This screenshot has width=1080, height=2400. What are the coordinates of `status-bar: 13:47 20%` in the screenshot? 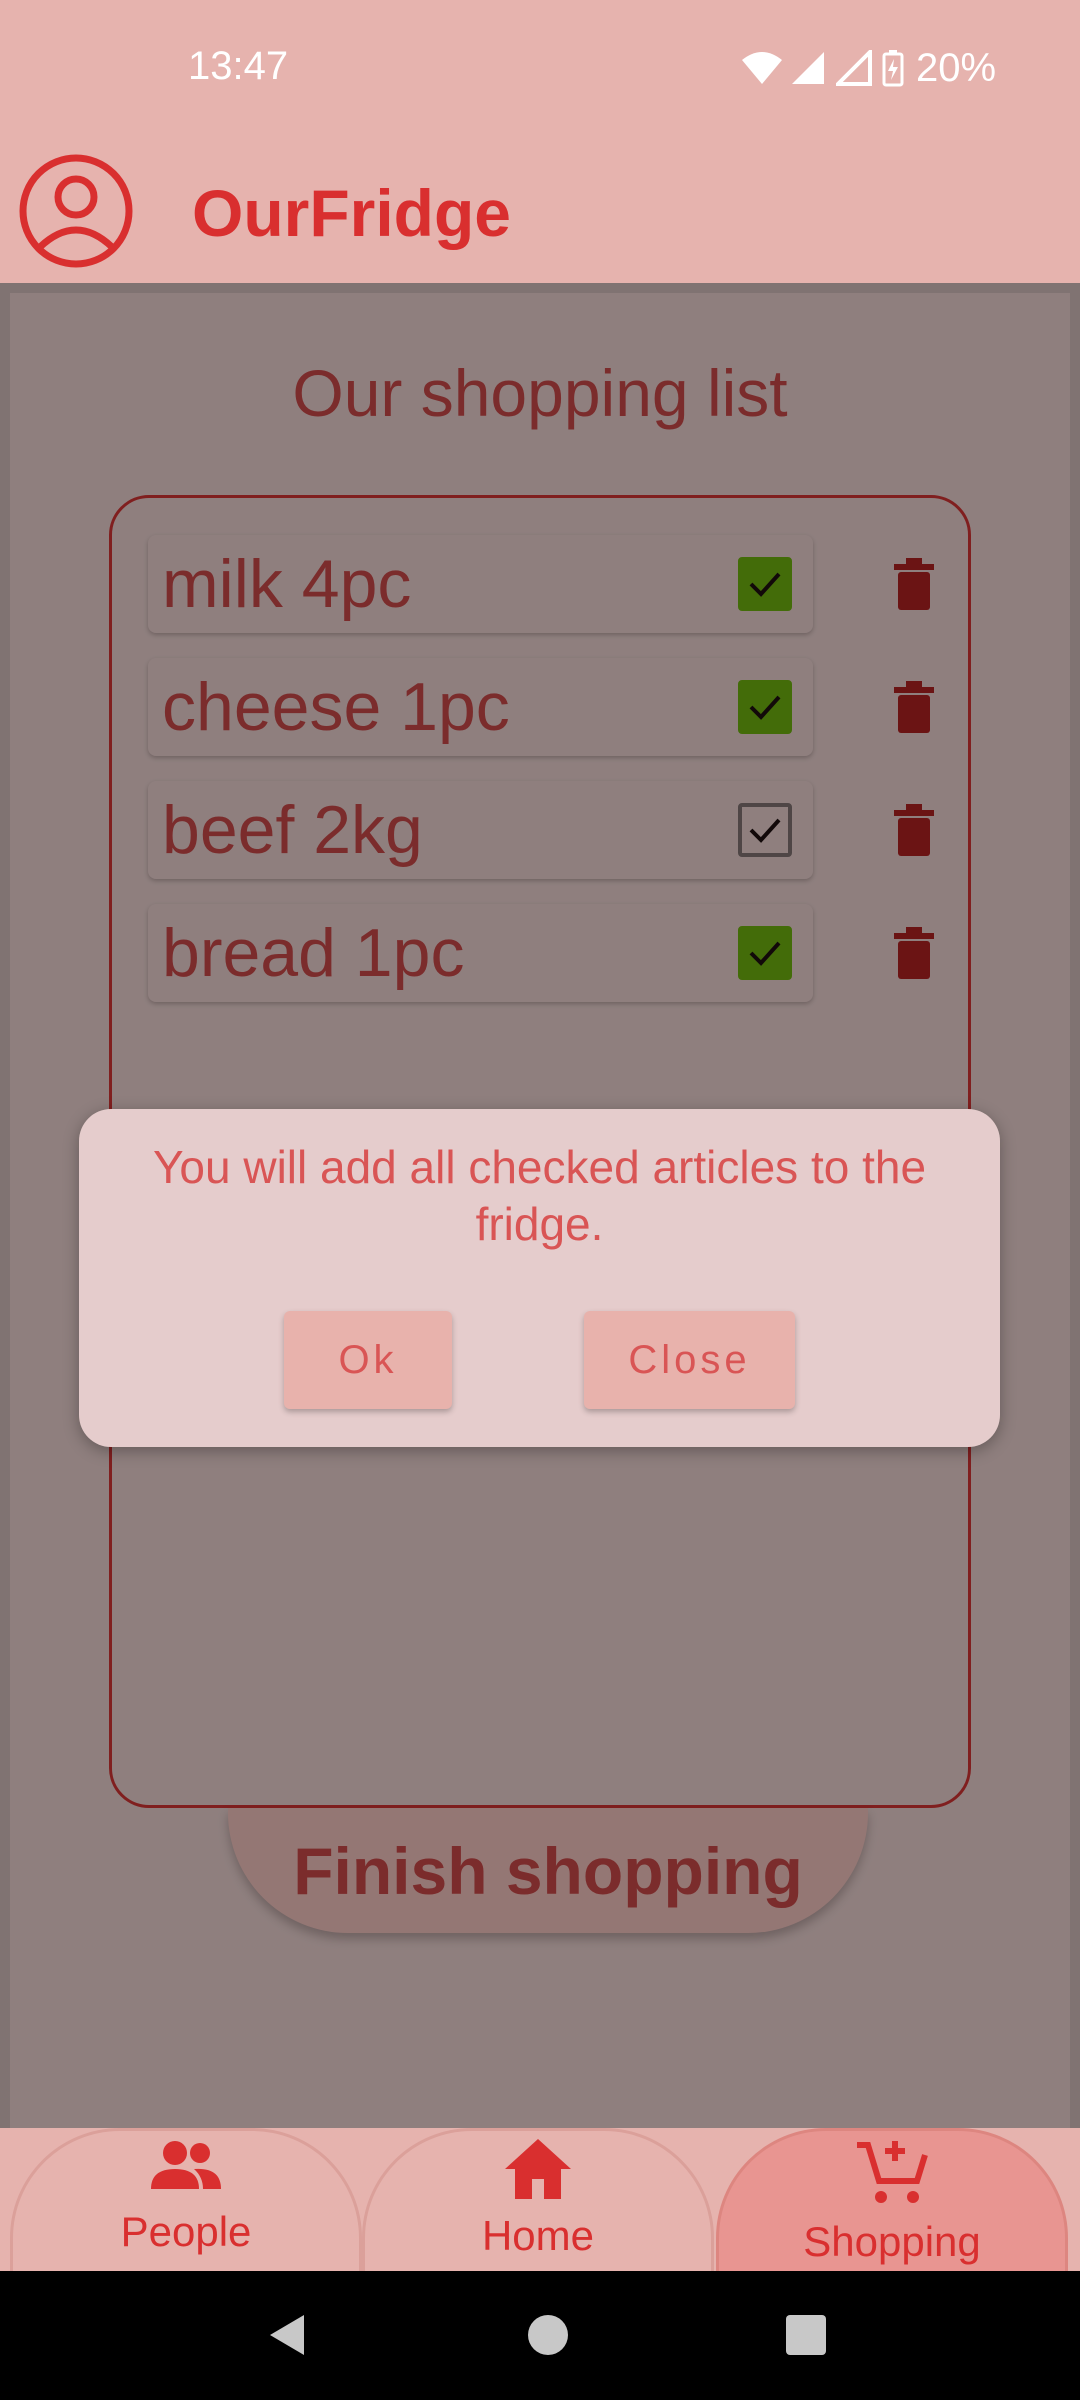 It's located at (540, 67).